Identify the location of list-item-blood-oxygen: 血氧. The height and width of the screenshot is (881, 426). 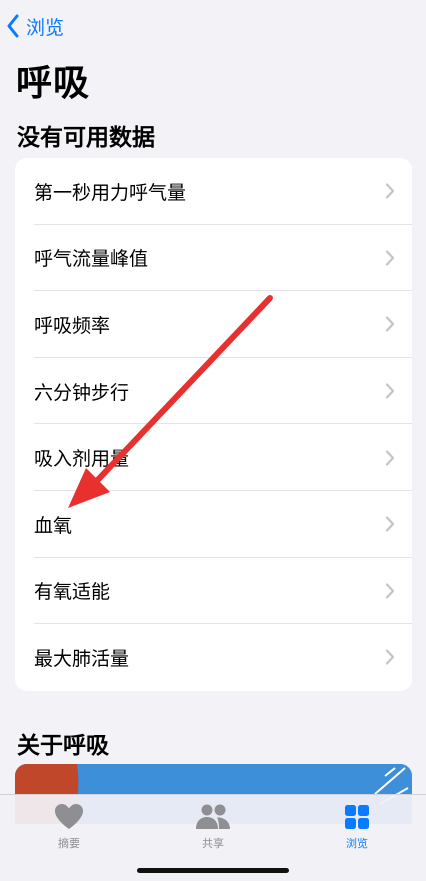
(213, 524).